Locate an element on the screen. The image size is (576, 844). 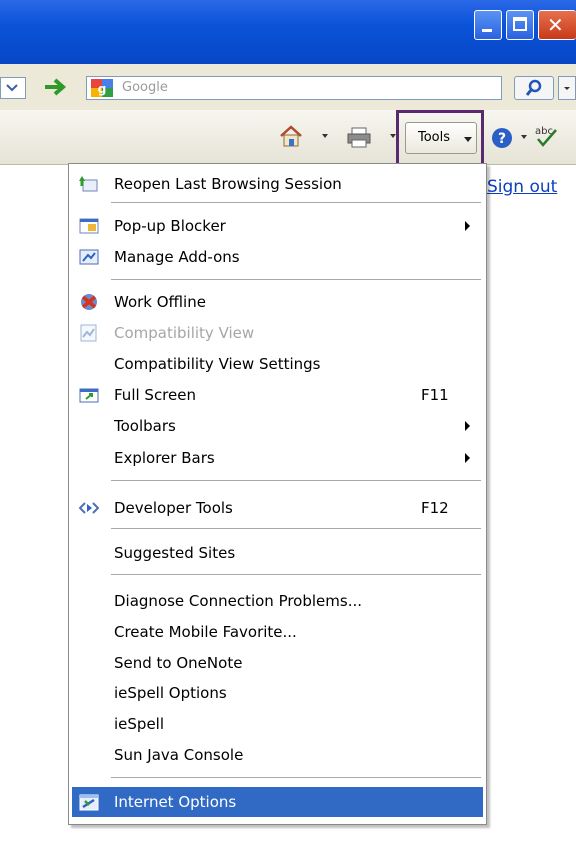
menu-item-send-to-onenote: Send to OneNote is located at coordinates (277, 663).